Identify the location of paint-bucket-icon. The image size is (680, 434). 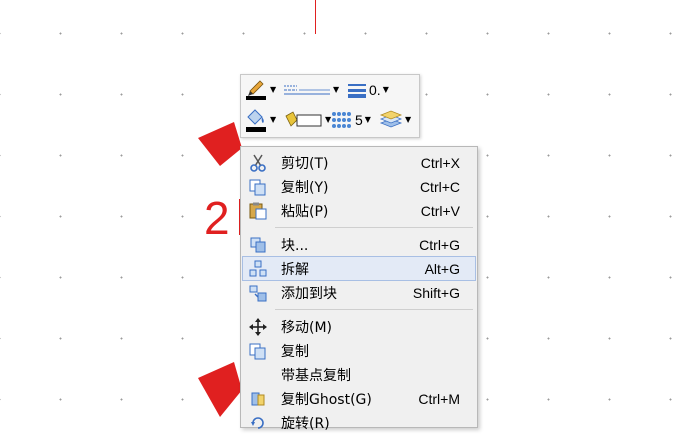
(256, 120).